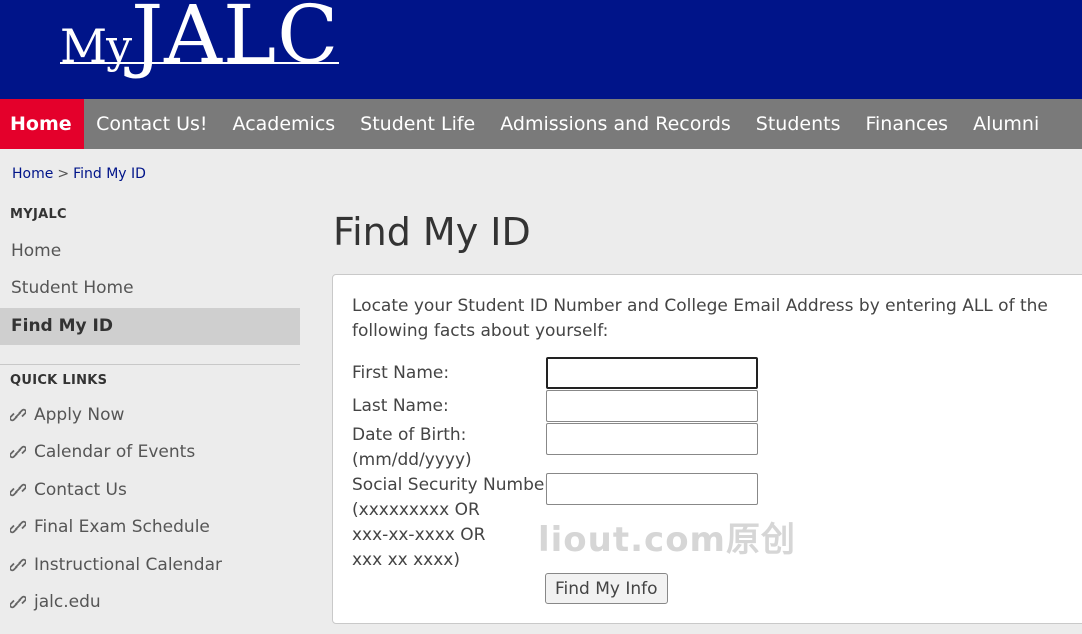 The image size is (1082, 634). Describe the element at coordinates (409, 435) in the screenshot. I see `dob-label: Date of Birth:` at that location.